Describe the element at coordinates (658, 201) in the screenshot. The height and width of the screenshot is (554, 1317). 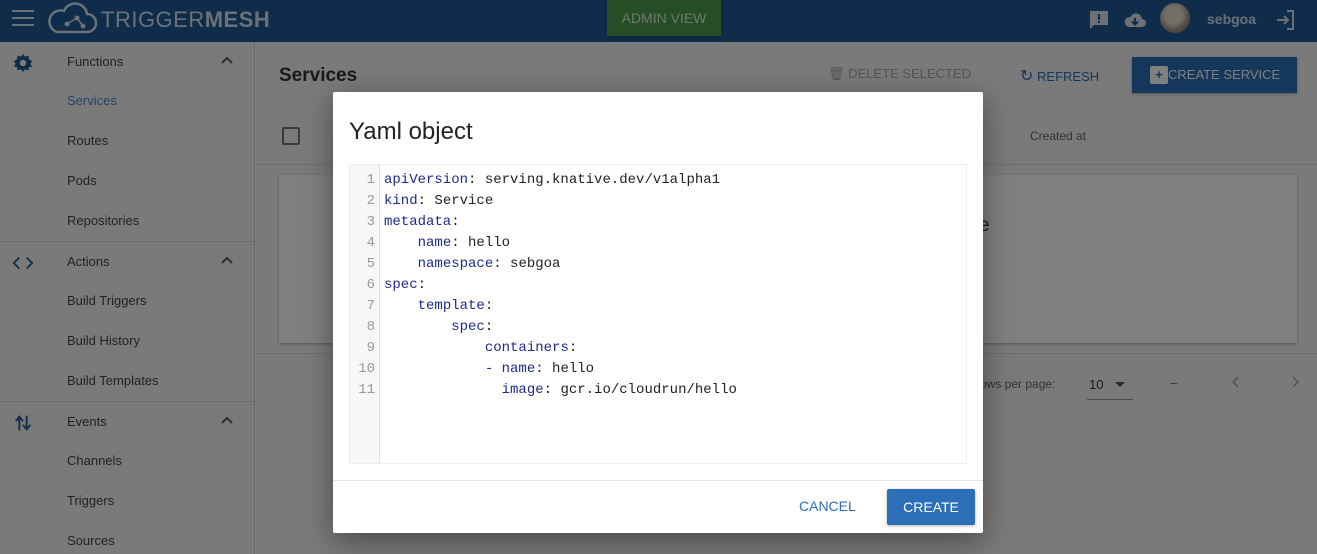
I see `code-line: 2 kind: Service` at that location.